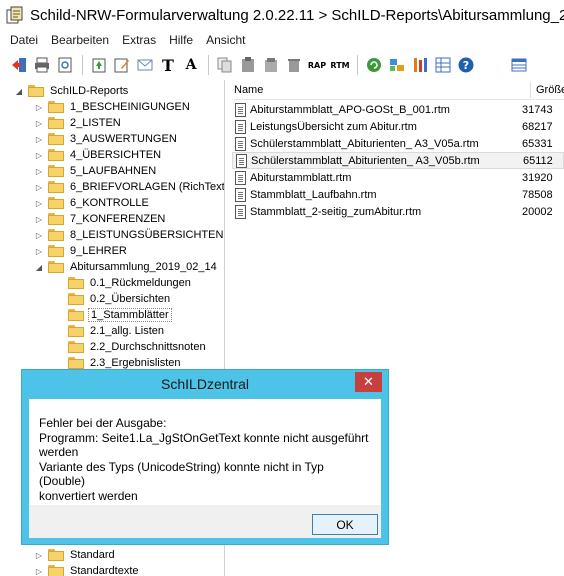 The height and width of the screenshot is (576, 564). What do you see at coordinates (147, 235) in the screenshot?
I see `tree-node-label: 8_LEISTUNGSÜBERSICHTEN (M.` at bounding box center [147, 235].